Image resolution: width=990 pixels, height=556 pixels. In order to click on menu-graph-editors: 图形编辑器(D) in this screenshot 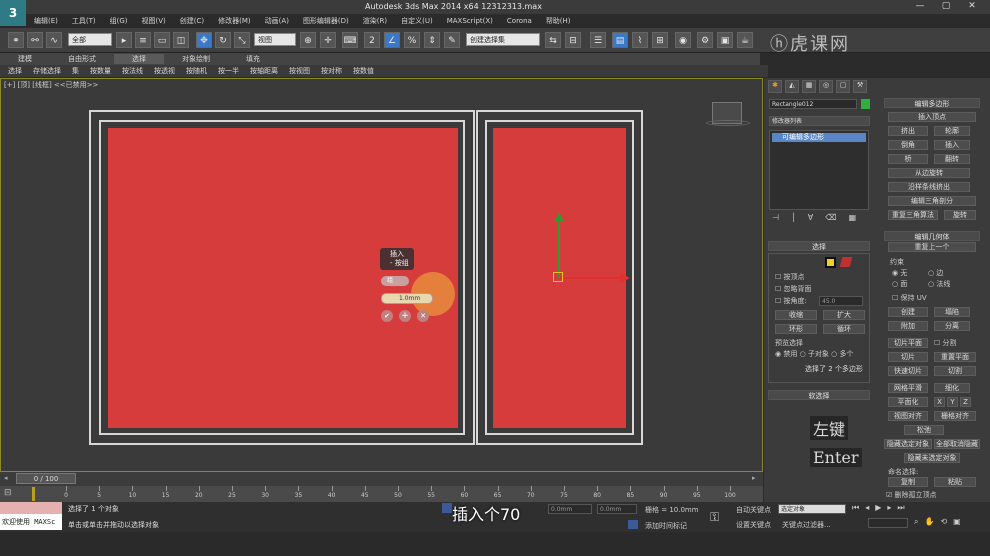, I will do `click(326, 21)`.